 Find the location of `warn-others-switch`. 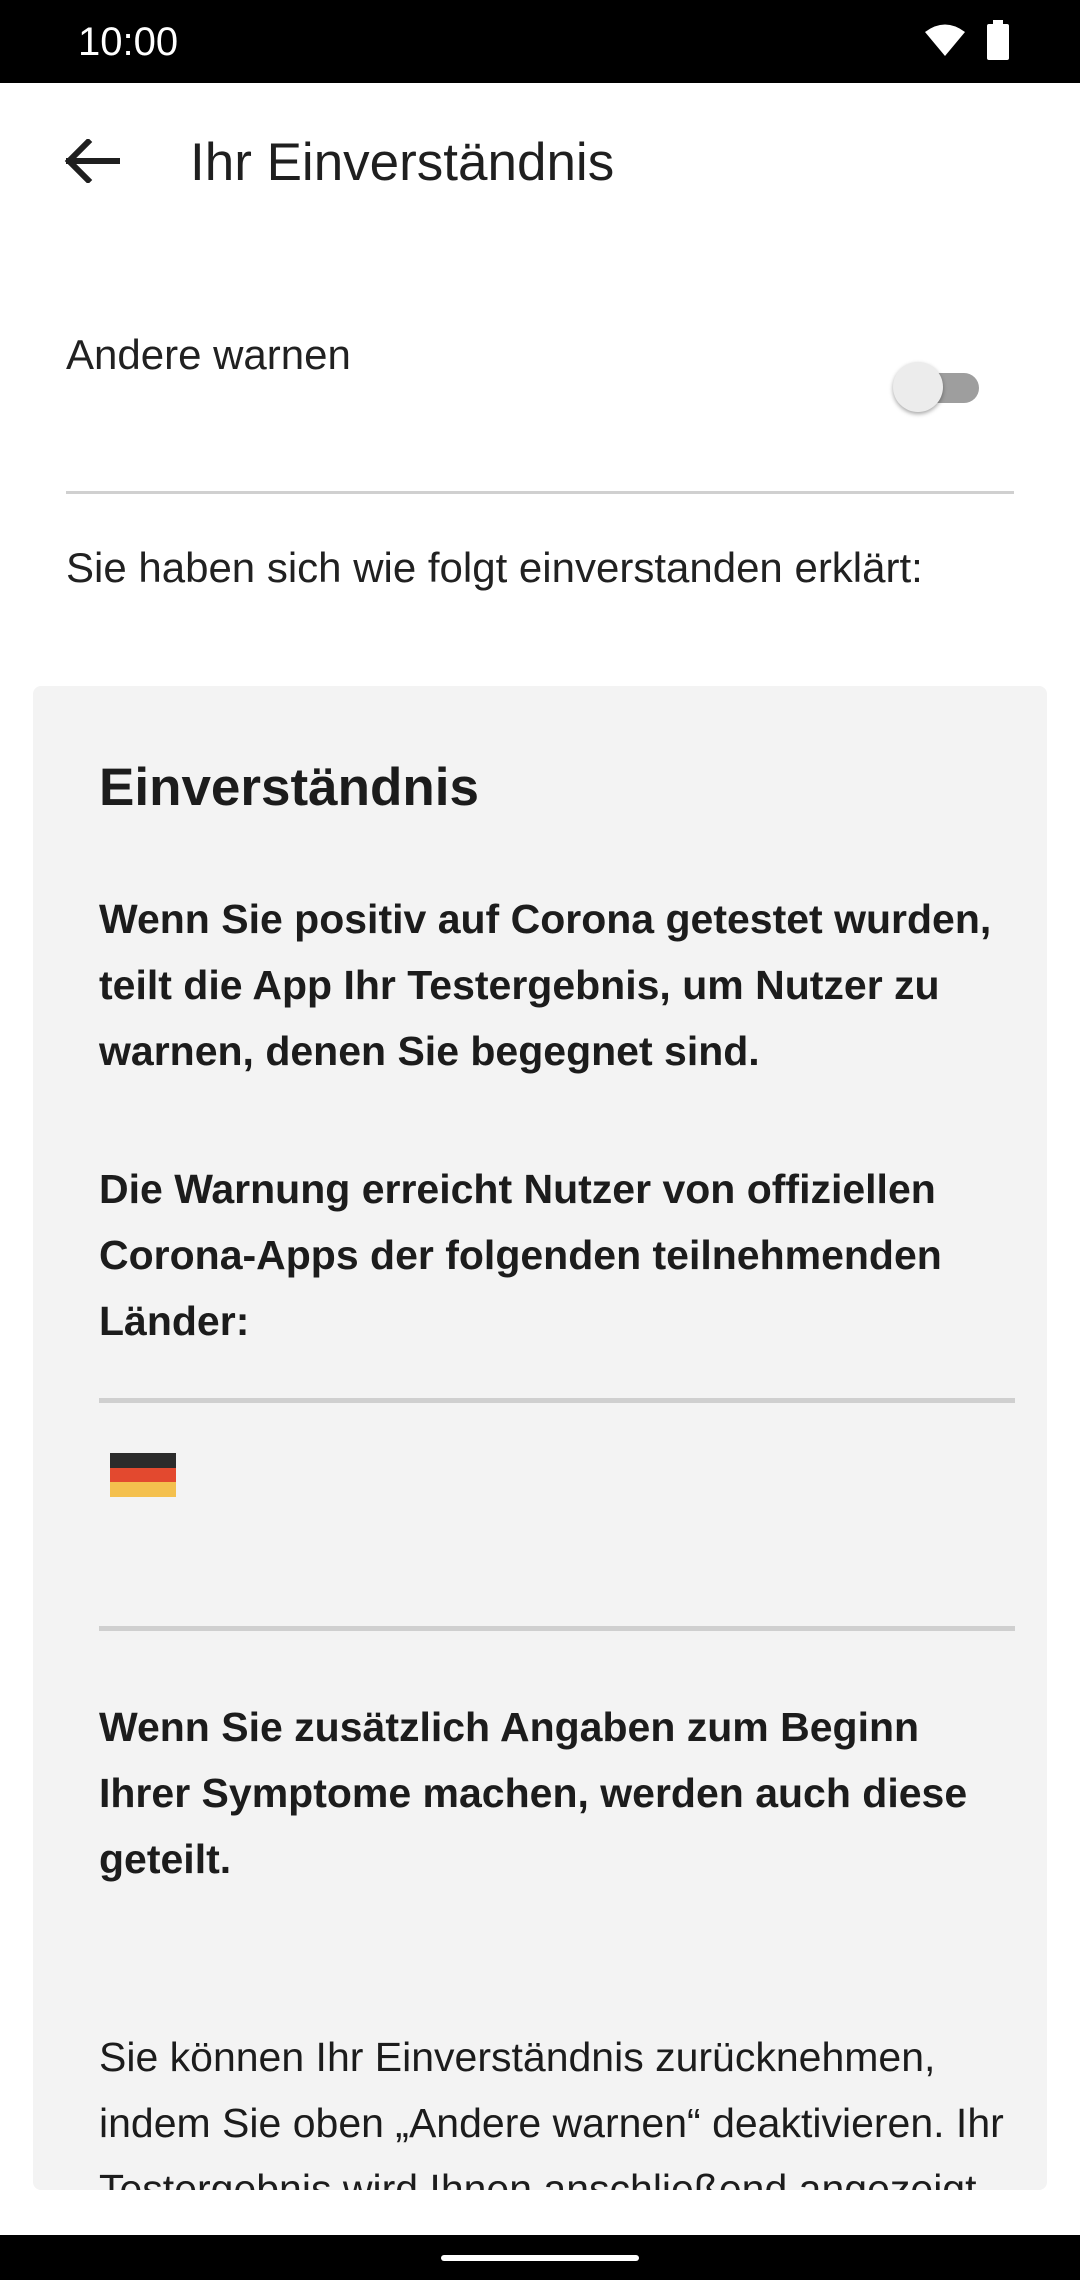

warn-others-switch is located at coordinates (939, 387).